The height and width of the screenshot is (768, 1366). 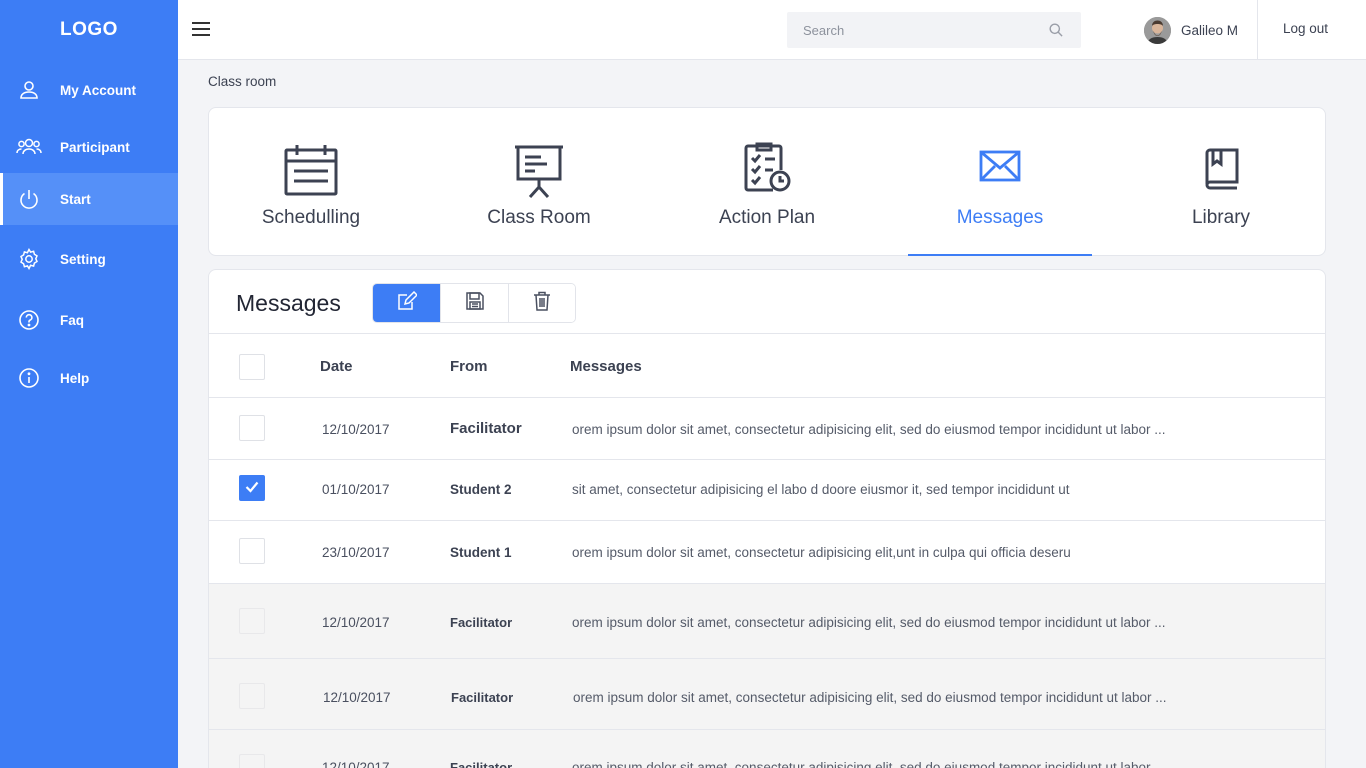 What do you see at coordinates (311, 172) in the screenshot?
I see `calendar-icon` at bounding box center [311, 172].